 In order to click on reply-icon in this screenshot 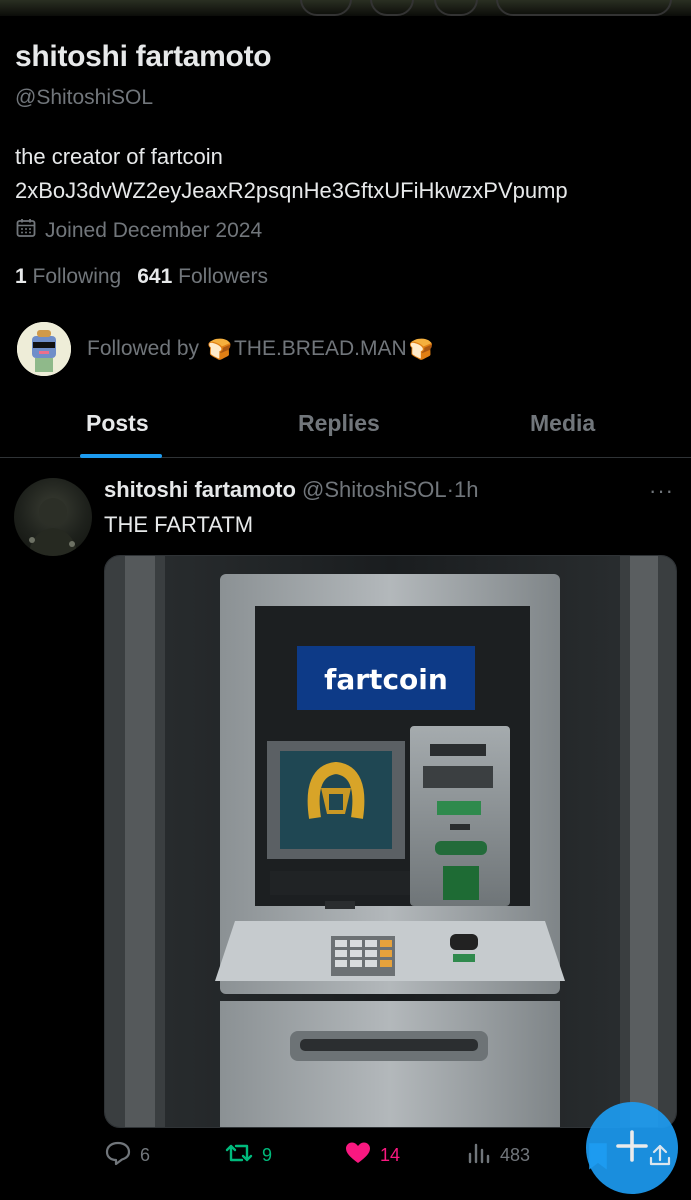, I will do `click(118, 1155)`.